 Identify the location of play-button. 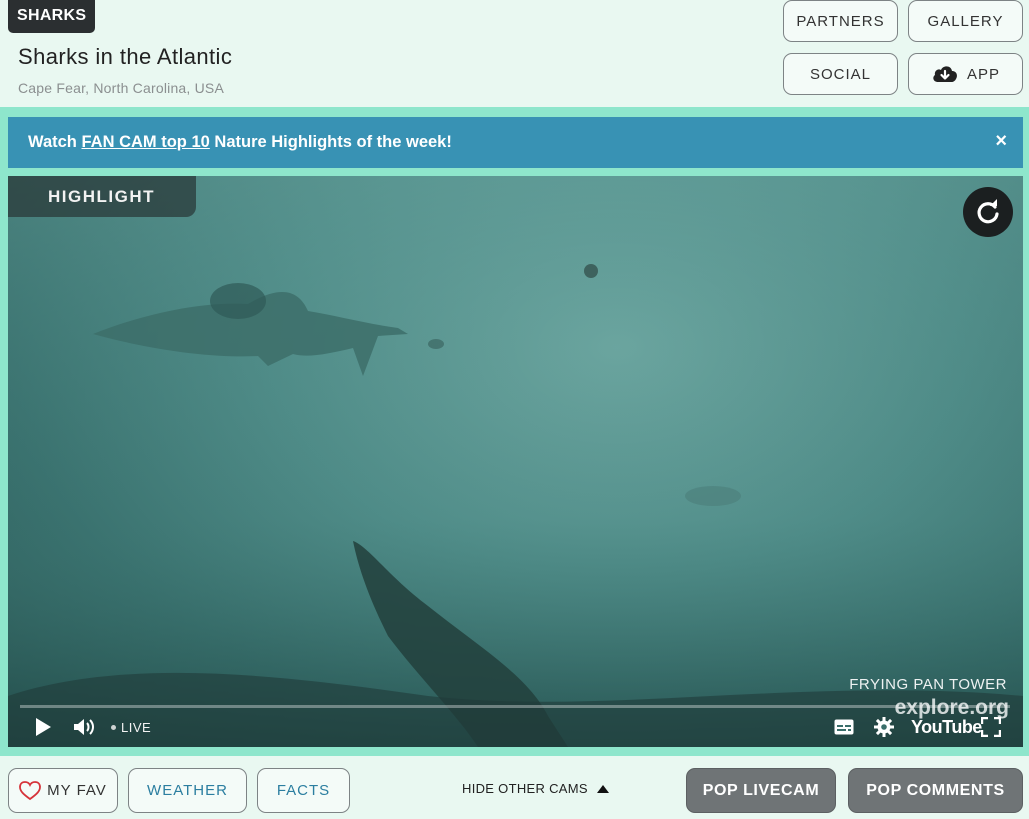
(43, 727).